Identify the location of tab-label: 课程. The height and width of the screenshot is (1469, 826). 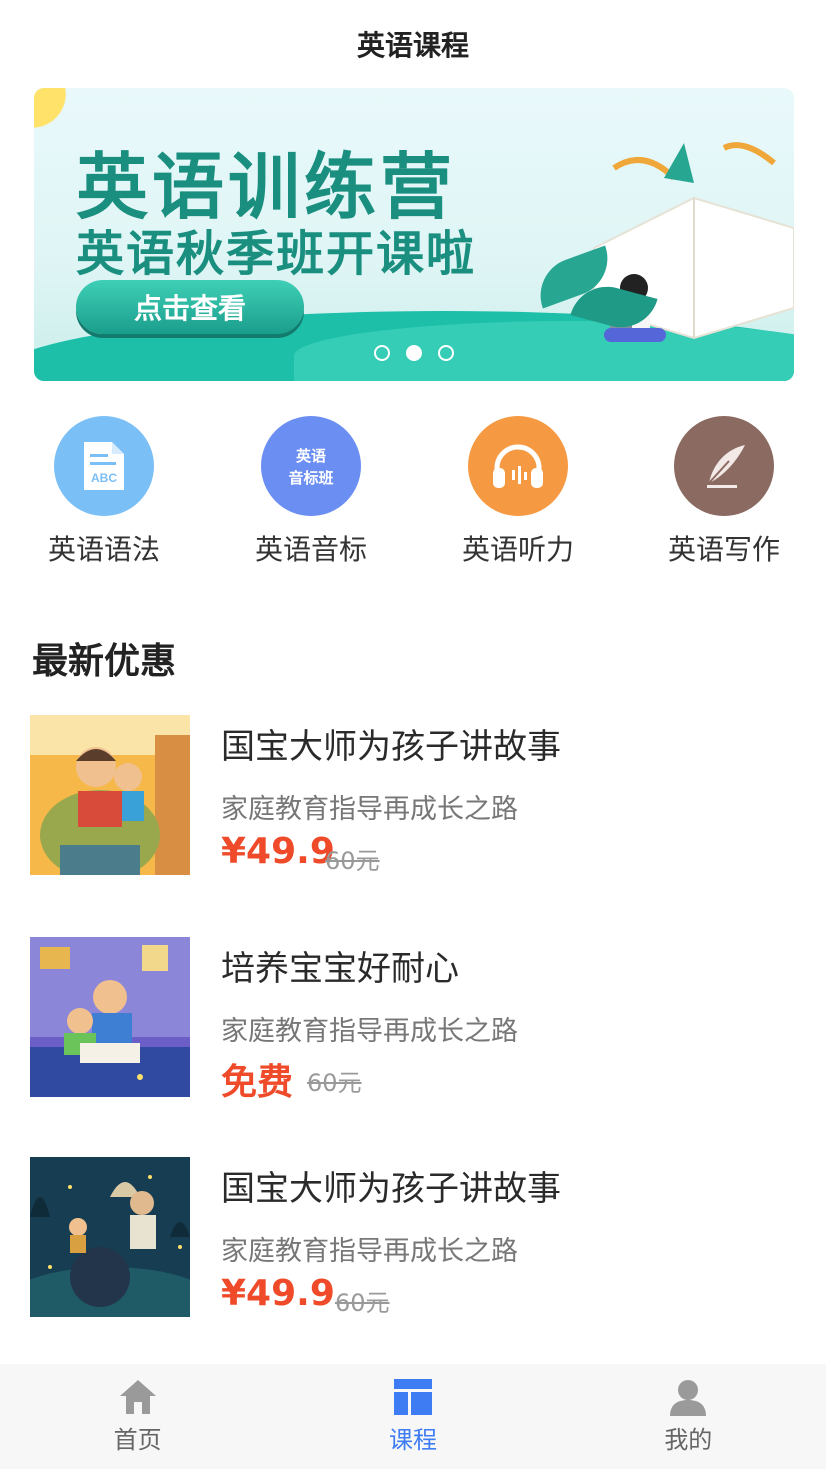
(412, 1440).